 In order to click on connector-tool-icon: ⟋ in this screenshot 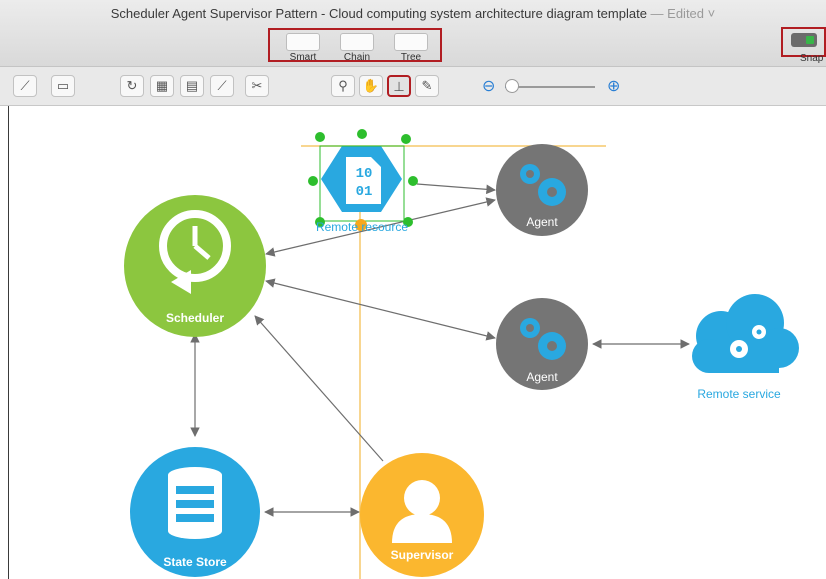, I will do `click(25, 86)`.